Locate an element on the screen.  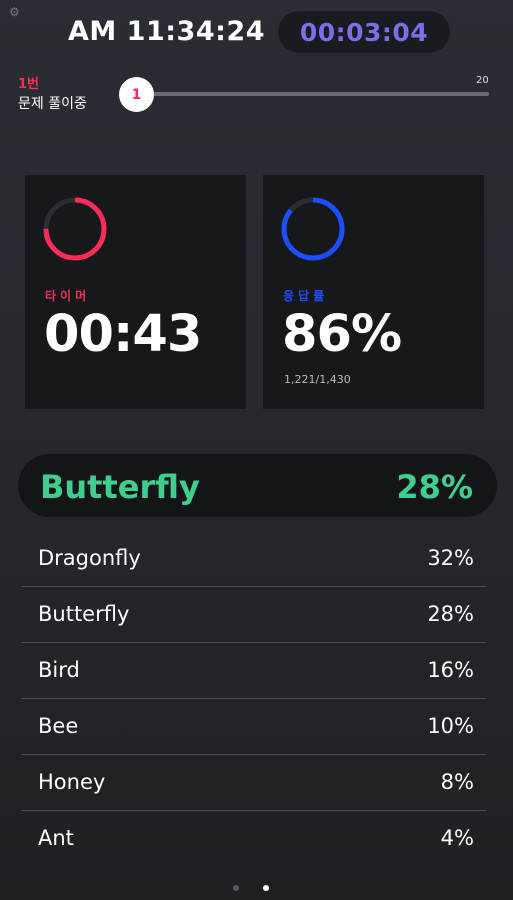
answer-label: Honey is located at coordinates (72, 782).